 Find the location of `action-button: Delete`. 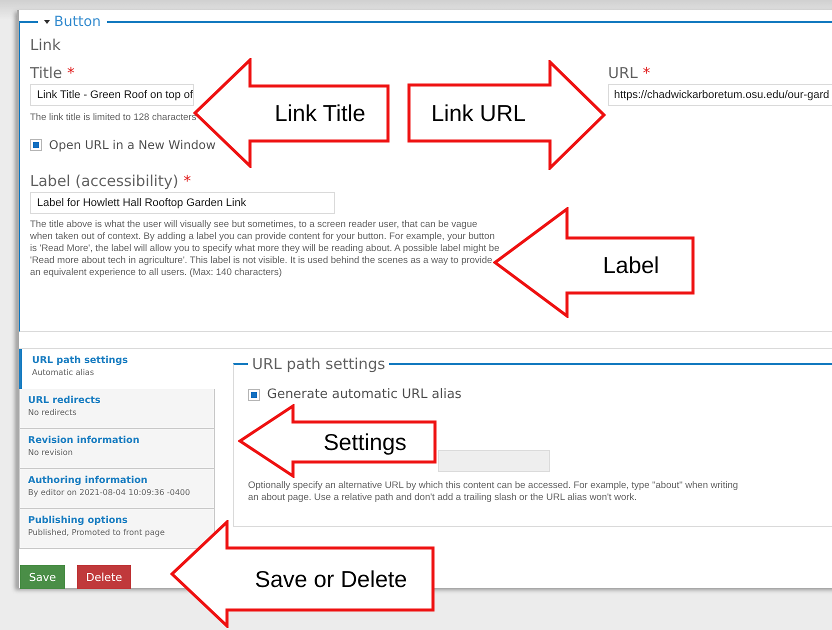

action-button: Delete is located at coordinates (104, 577).